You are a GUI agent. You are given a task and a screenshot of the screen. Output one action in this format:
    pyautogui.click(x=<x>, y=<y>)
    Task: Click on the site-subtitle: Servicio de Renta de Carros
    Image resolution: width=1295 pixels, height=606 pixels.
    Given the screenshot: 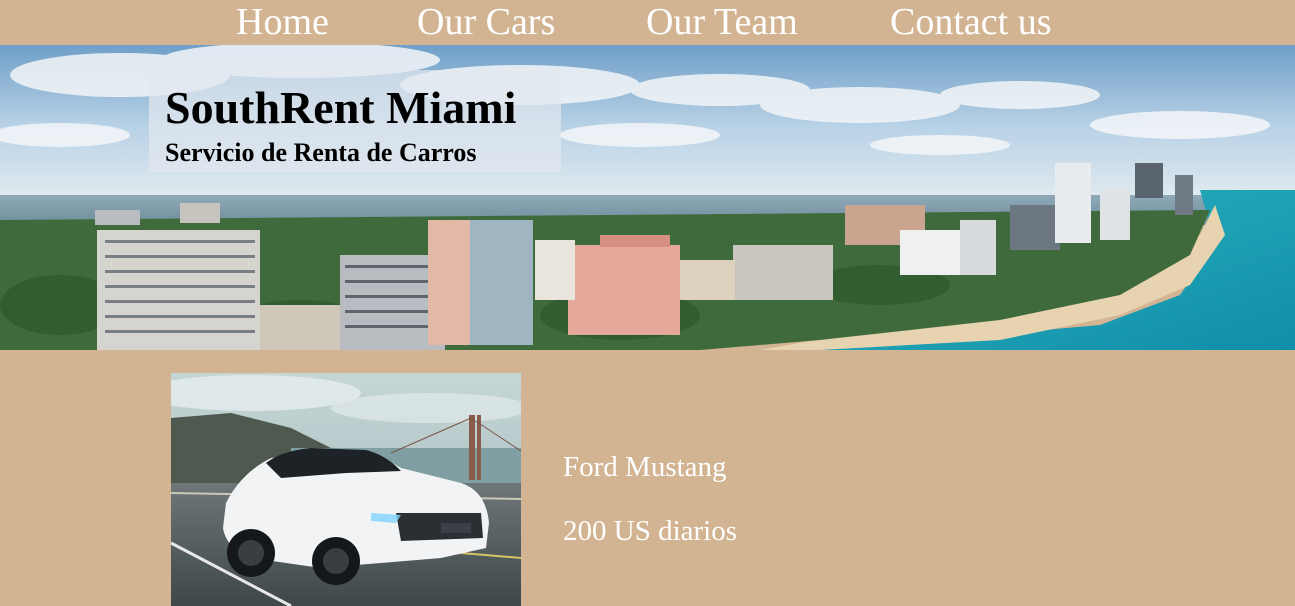 What is the action you would take?
    pyautogui.click(x=321, y=152)
    